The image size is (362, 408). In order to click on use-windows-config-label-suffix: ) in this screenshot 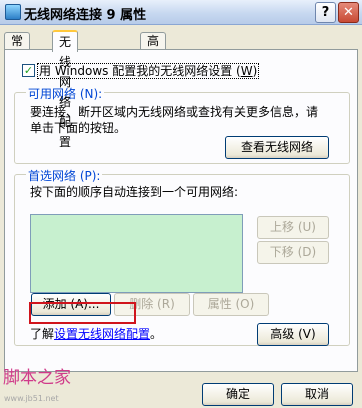, I will do `click(255, 71)`.